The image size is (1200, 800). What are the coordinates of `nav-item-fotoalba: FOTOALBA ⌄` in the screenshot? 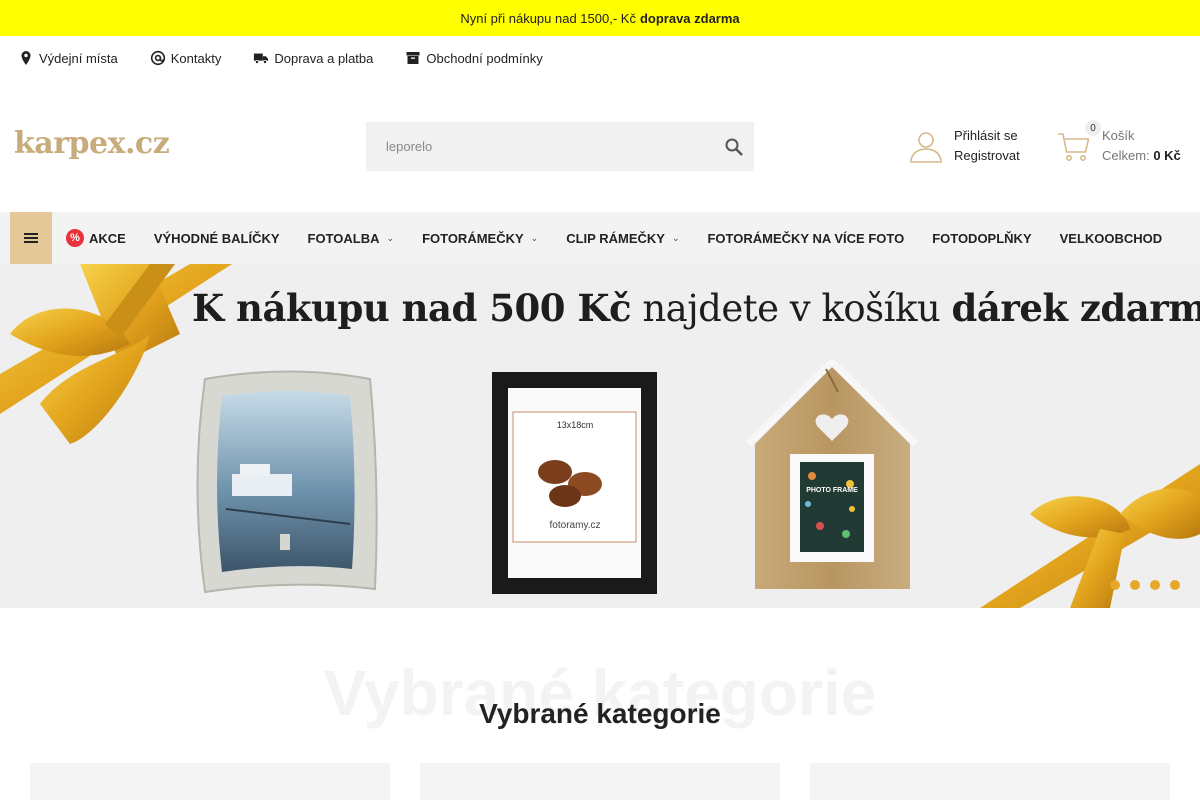 It's located at (351, 238).